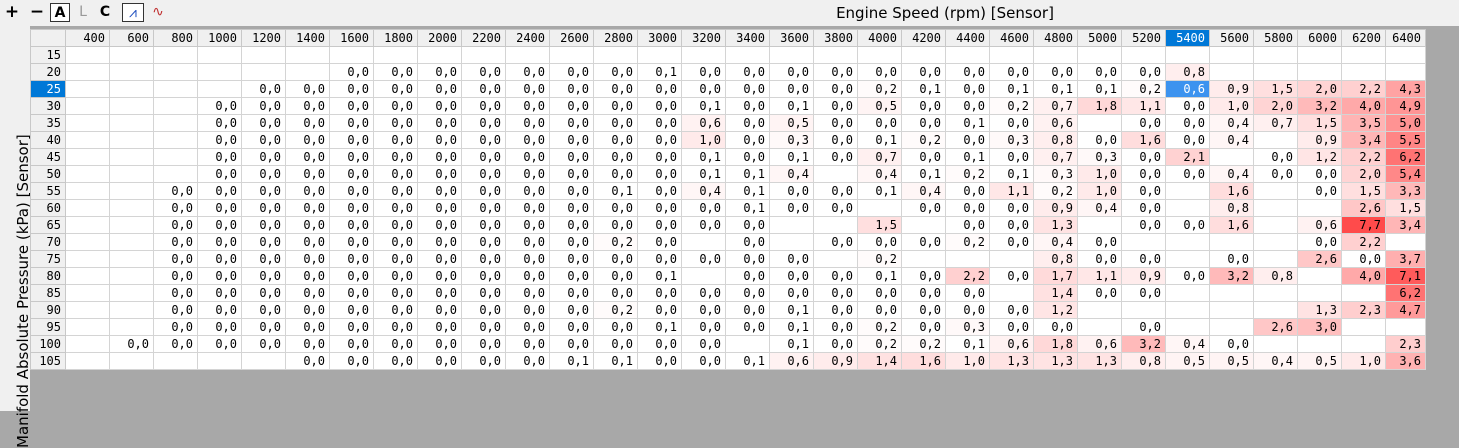 The width and height of the screenshot is (1459, 448). What do you see at coordinates (1363, 174) in the screenshot?
I see `map-cell: 2,0` at bounding box center [1363, 174].